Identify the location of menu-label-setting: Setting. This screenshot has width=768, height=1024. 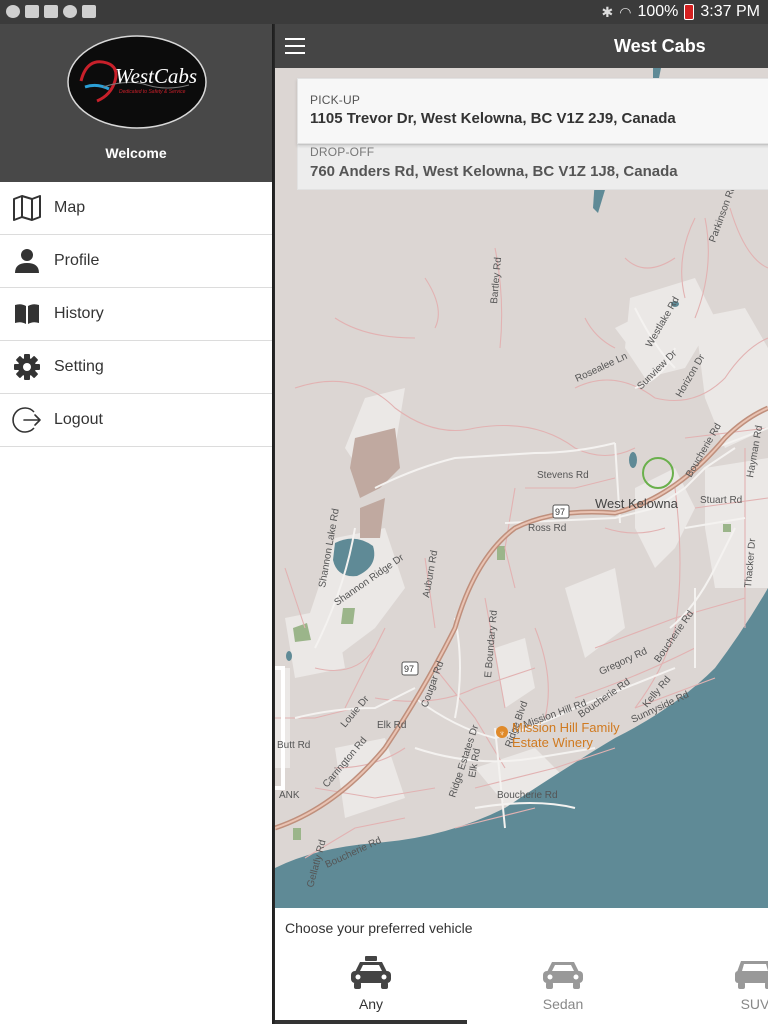
(79, 366).